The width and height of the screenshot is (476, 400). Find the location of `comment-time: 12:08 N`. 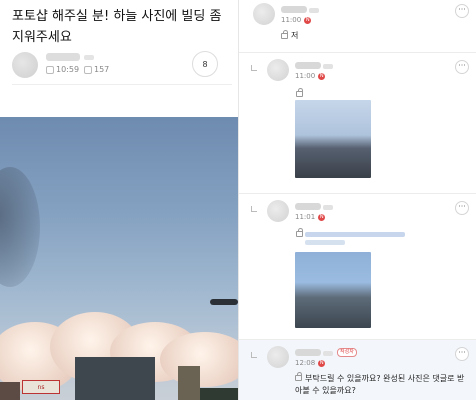

comment-time: 12:08 N is located at coordinates (310, 363).